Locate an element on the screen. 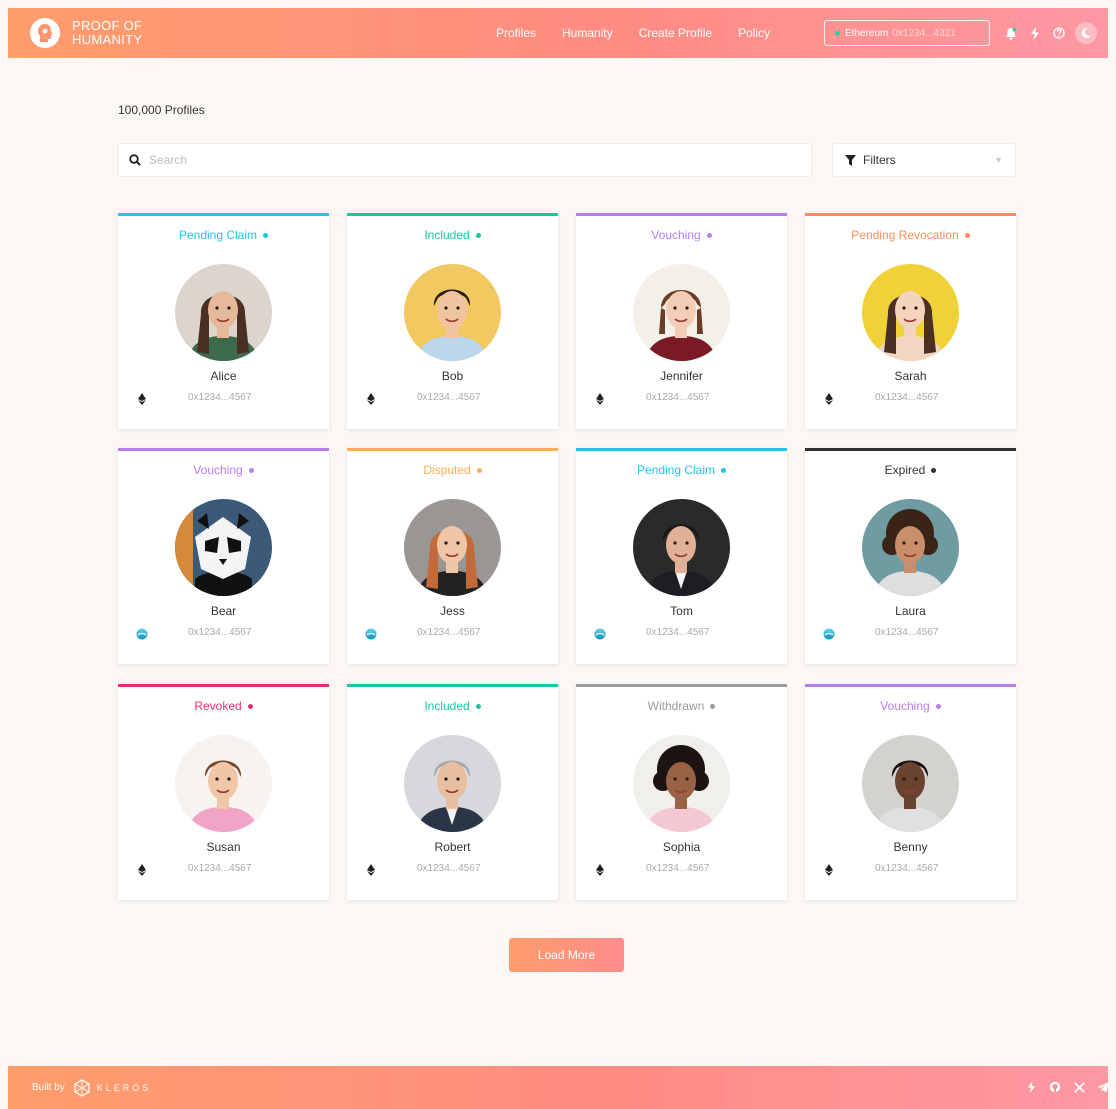 The height and width of the screenshot is (1109, 1116). profile-status: Vouching is located at coordinates (223, 470).